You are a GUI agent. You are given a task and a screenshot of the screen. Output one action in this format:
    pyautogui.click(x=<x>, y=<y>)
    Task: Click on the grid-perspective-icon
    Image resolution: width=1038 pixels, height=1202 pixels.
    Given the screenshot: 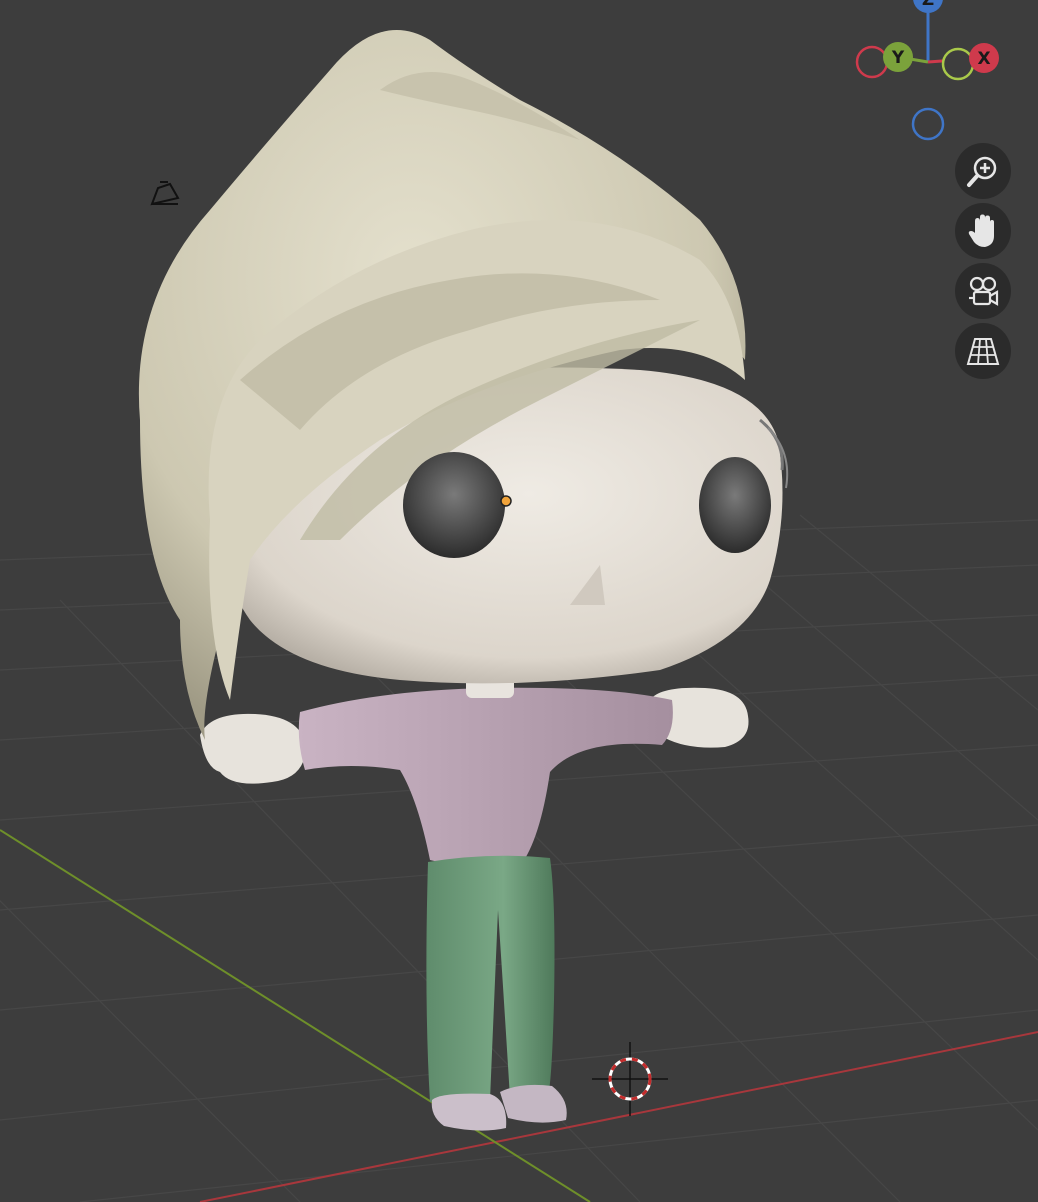 What is the action you would take?
    pyautogui.click(x=983, y=351)
    